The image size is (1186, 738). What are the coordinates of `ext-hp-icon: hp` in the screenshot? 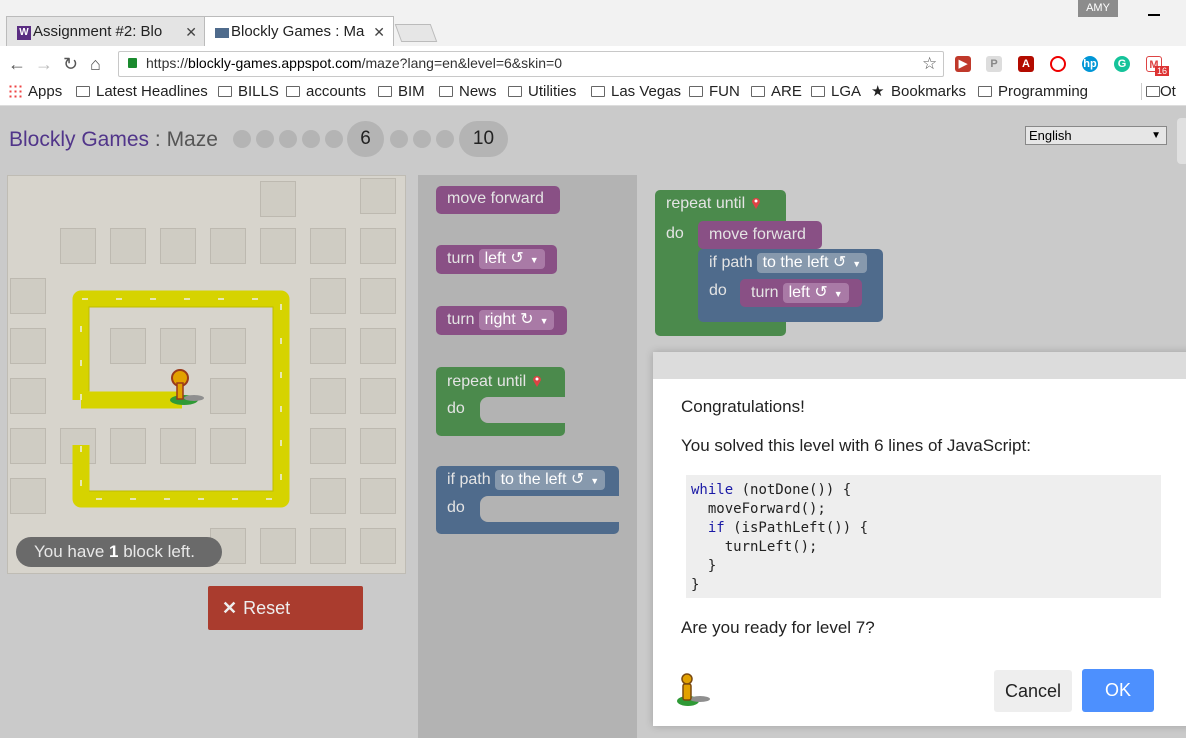 It's located at (1090, 64).